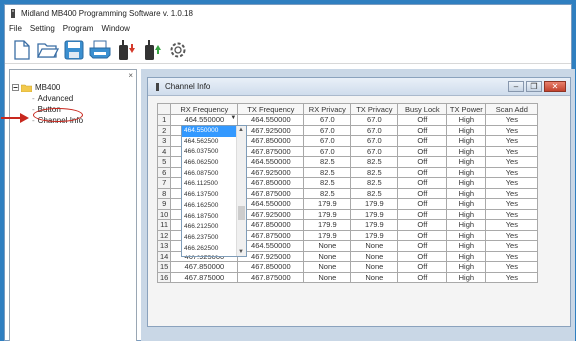  Describe the element at coordinates (204, 120) in the screenshot. I see `table-cell: 464.550000 ▼` at that location.